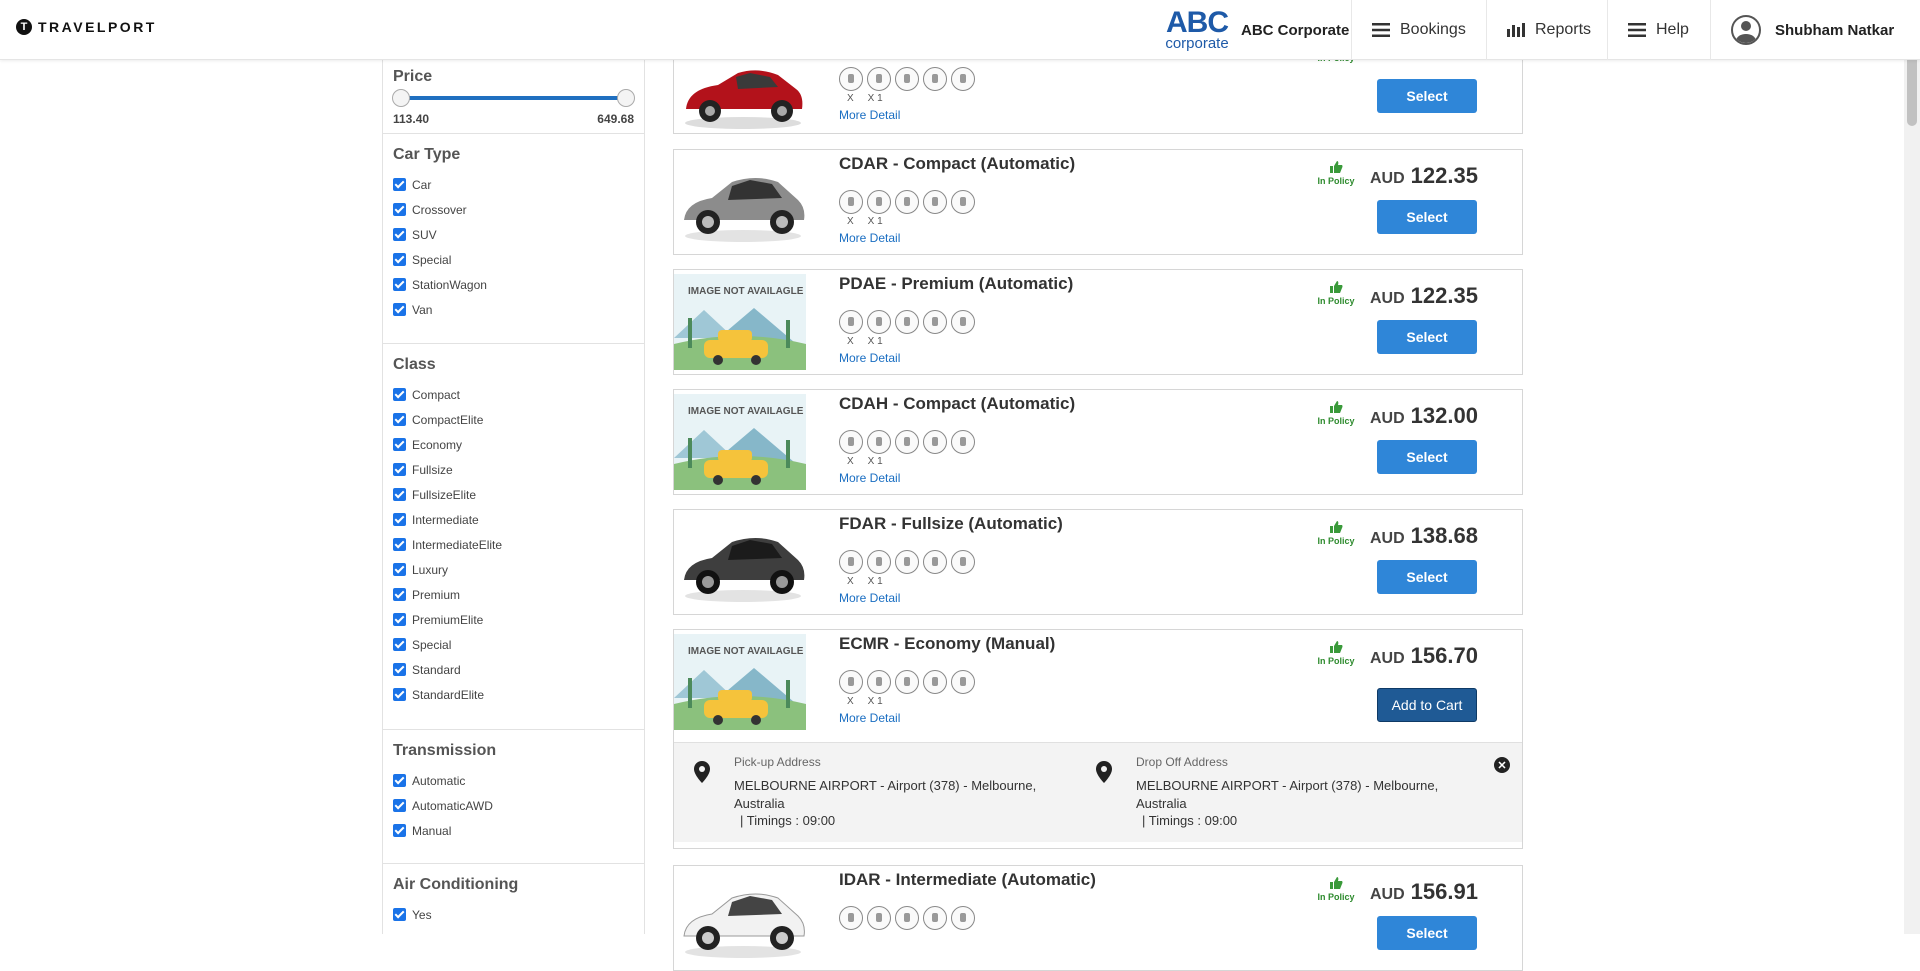 Image resolution: width=1920 pixels, height=971 pixels. I want to click on passenger-icon, so click(851, 442).